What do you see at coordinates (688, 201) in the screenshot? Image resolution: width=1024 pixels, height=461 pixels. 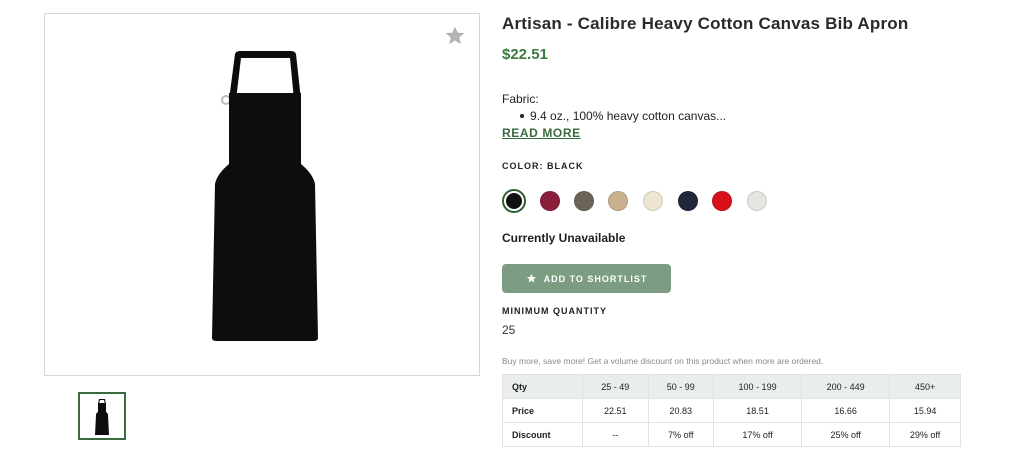 I see `swatch-navy` at bounding box center [688, 201].